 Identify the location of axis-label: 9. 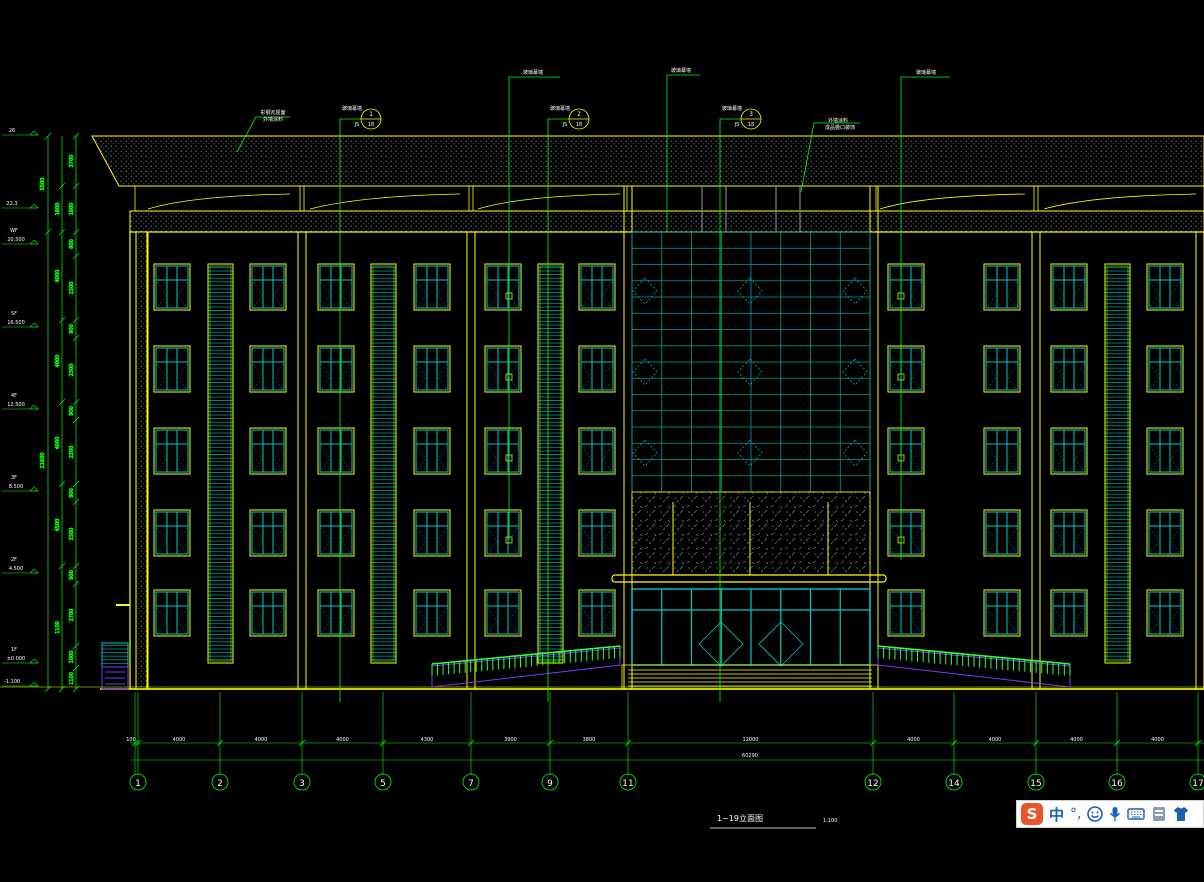
(550, 784).